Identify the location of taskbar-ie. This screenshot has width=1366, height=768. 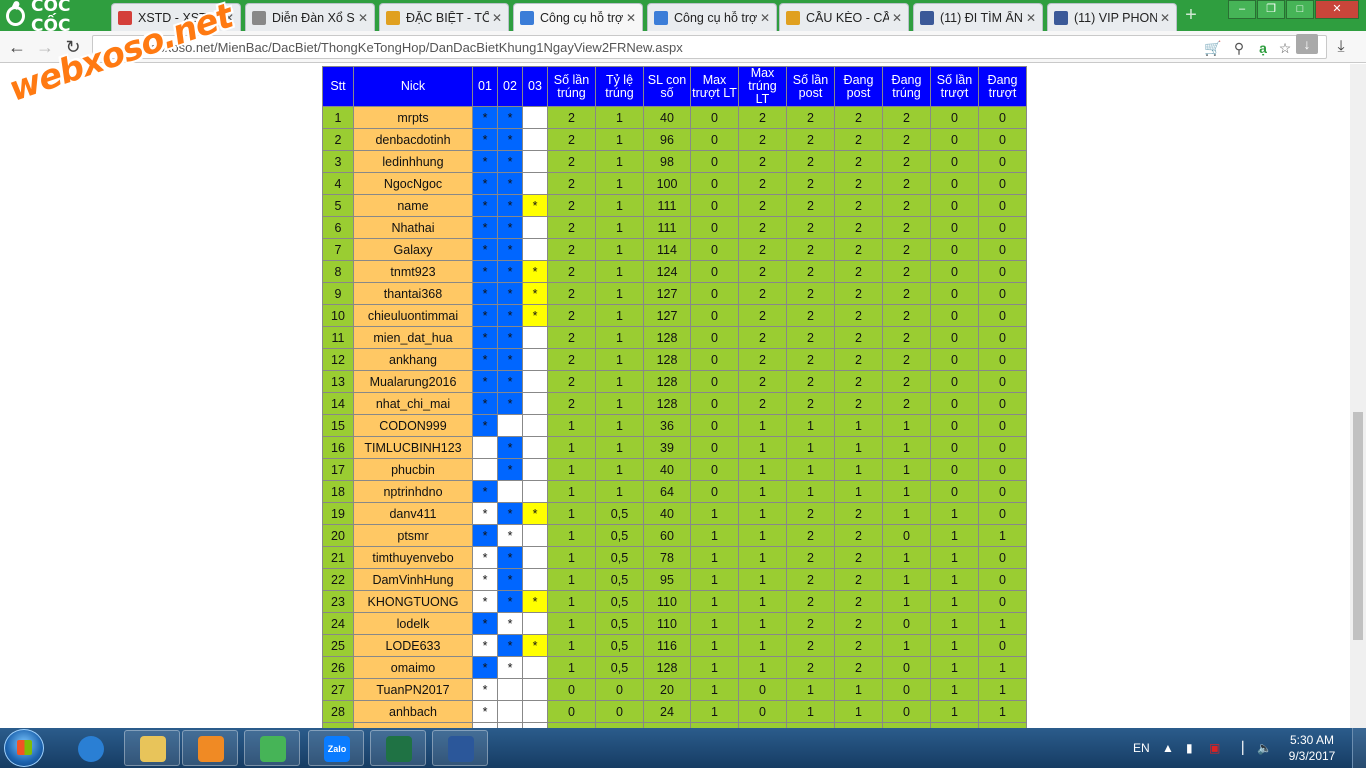
(90, 748).